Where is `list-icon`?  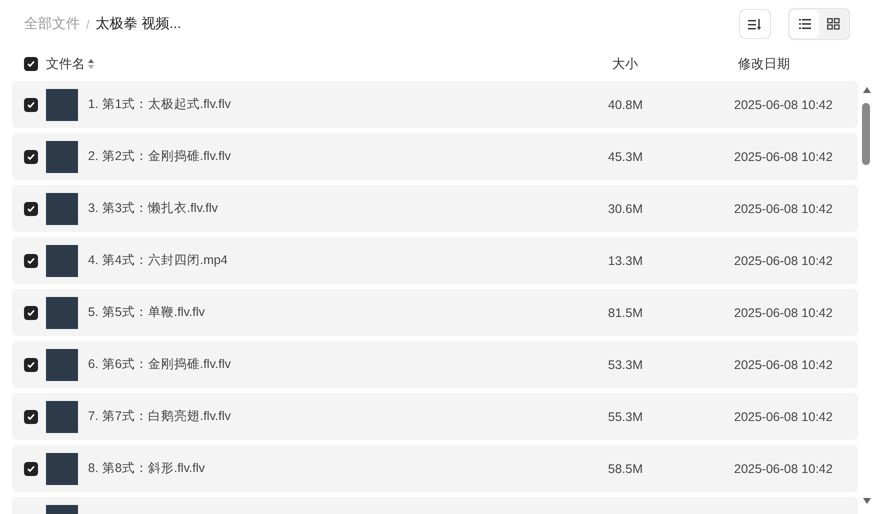 list-icon is located at coordinates (804, 24).